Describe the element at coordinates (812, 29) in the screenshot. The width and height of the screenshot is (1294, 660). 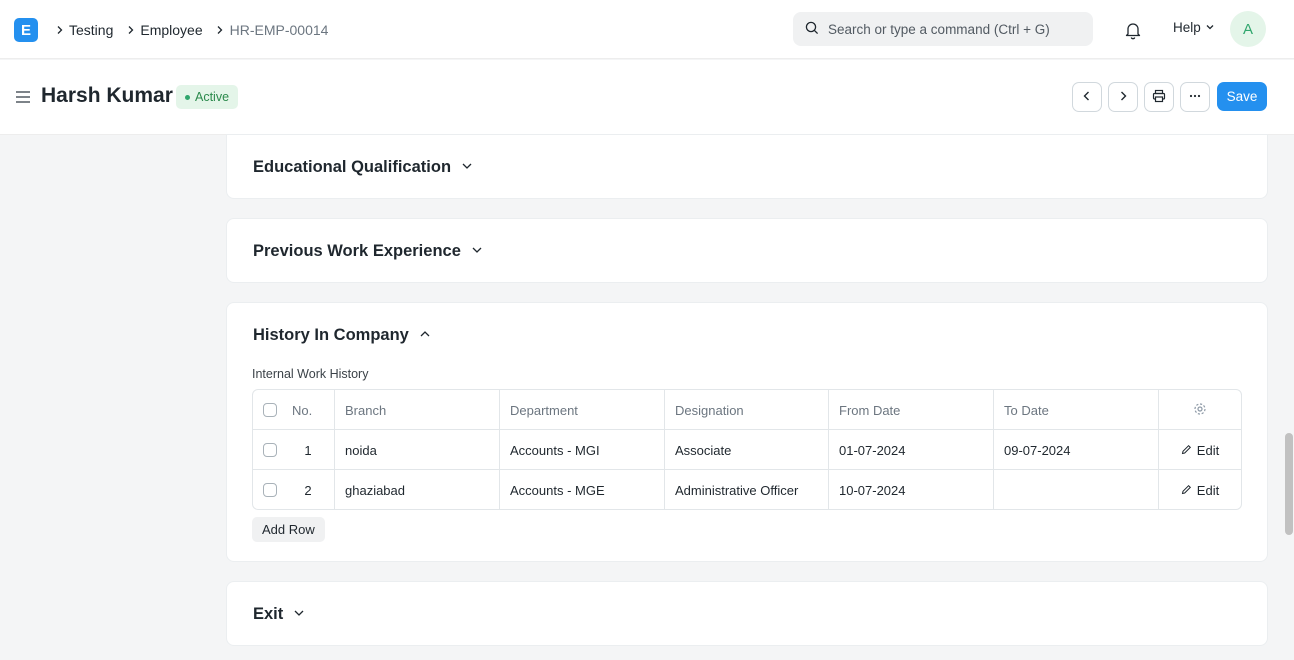
I see `search-icon` at that location.